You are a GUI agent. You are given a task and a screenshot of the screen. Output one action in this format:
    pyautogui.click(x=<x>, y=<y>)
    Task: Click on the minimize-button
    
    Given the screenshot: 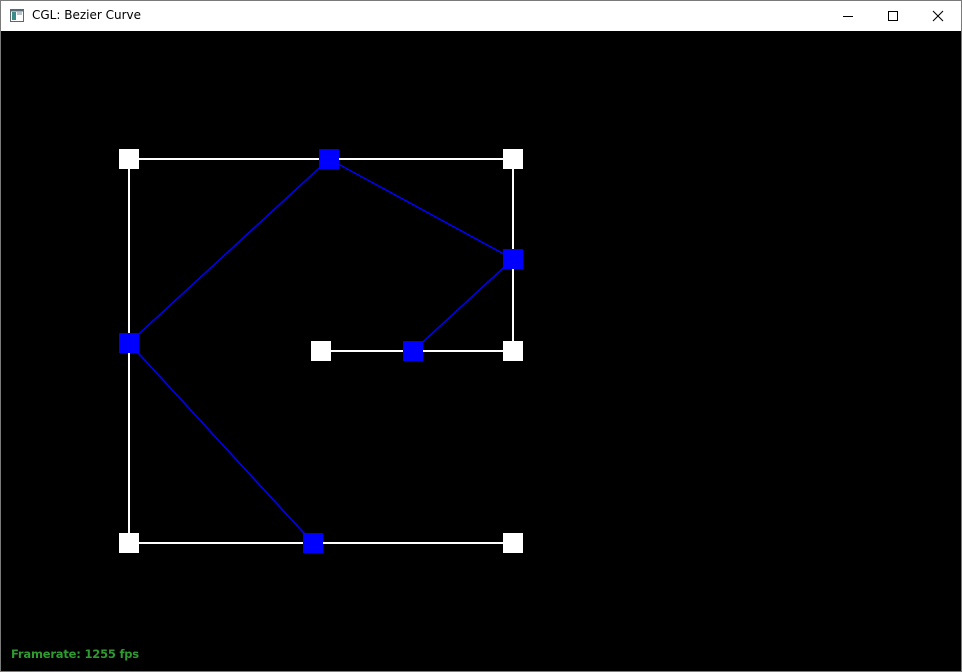 What is the action you would take?
    pyautogui.click(x=848, y=16)
    